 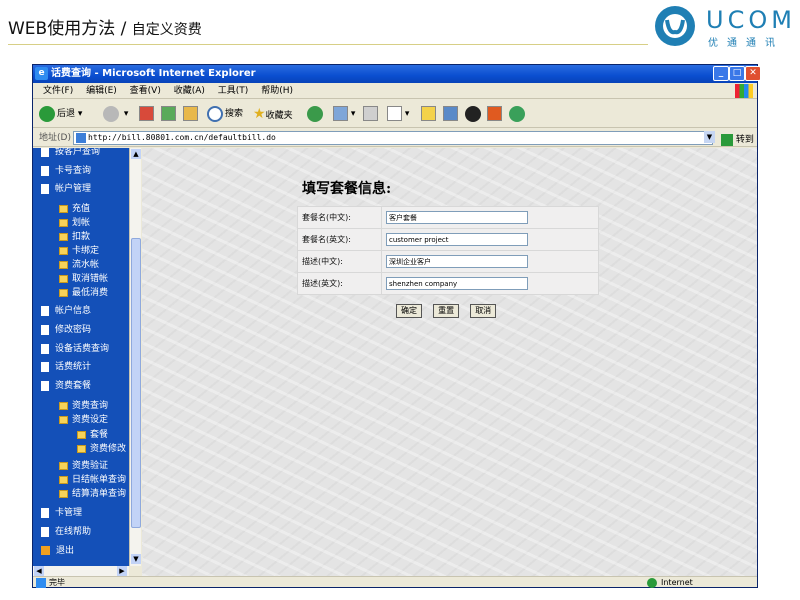 I want to click on forward-button: ▾, so click(x=115, y=114).